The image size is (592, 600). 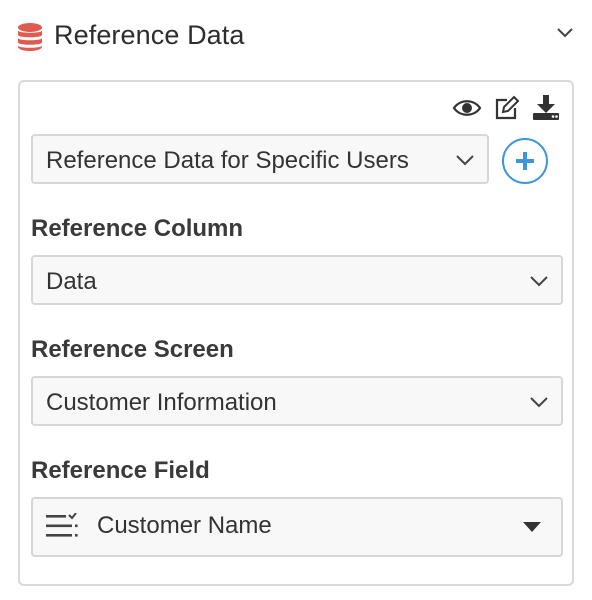 What do you see at coordinates (149, 35) in the screenshot?
I see `section-title: Reference Data` at bounding box center [149, 35].